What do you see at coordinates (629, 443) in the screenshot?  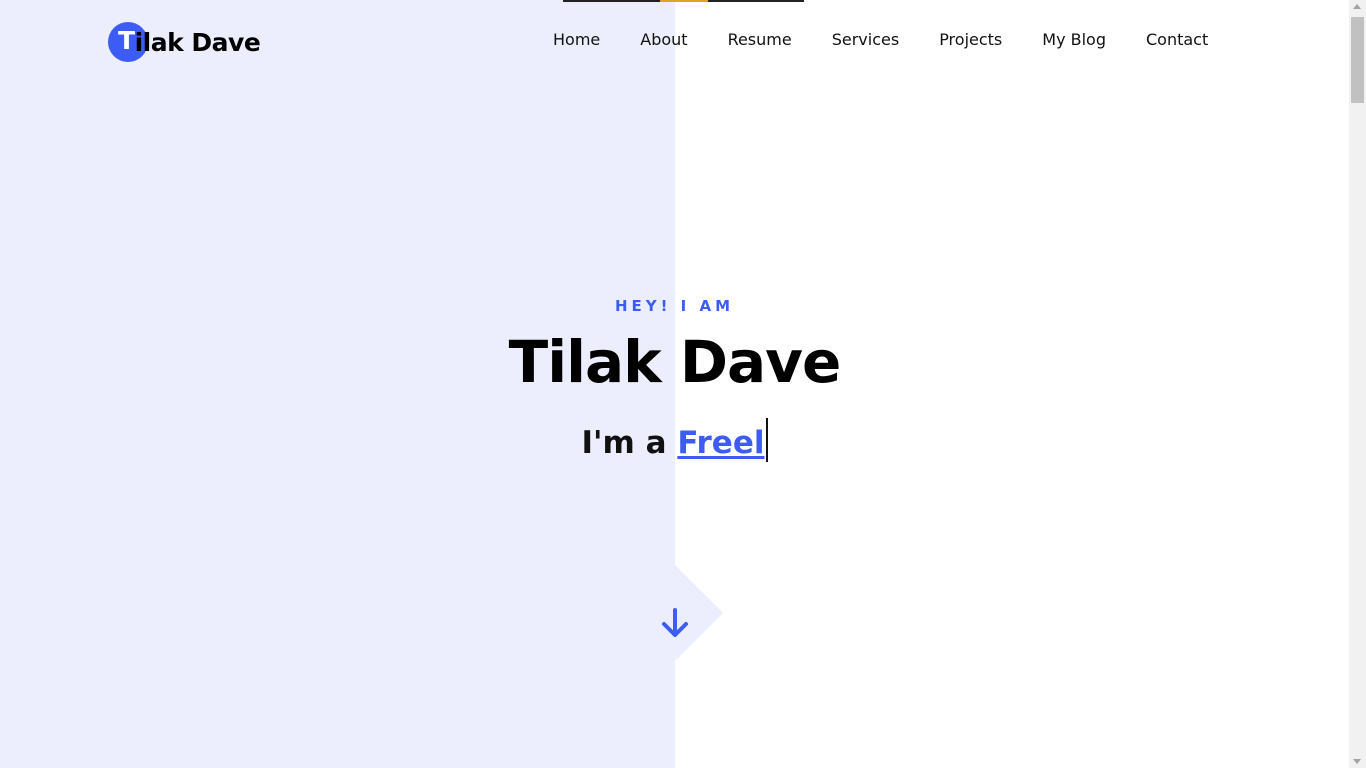 I see `hero-role-prefix: I'm a` at bounding box center [629, 443].